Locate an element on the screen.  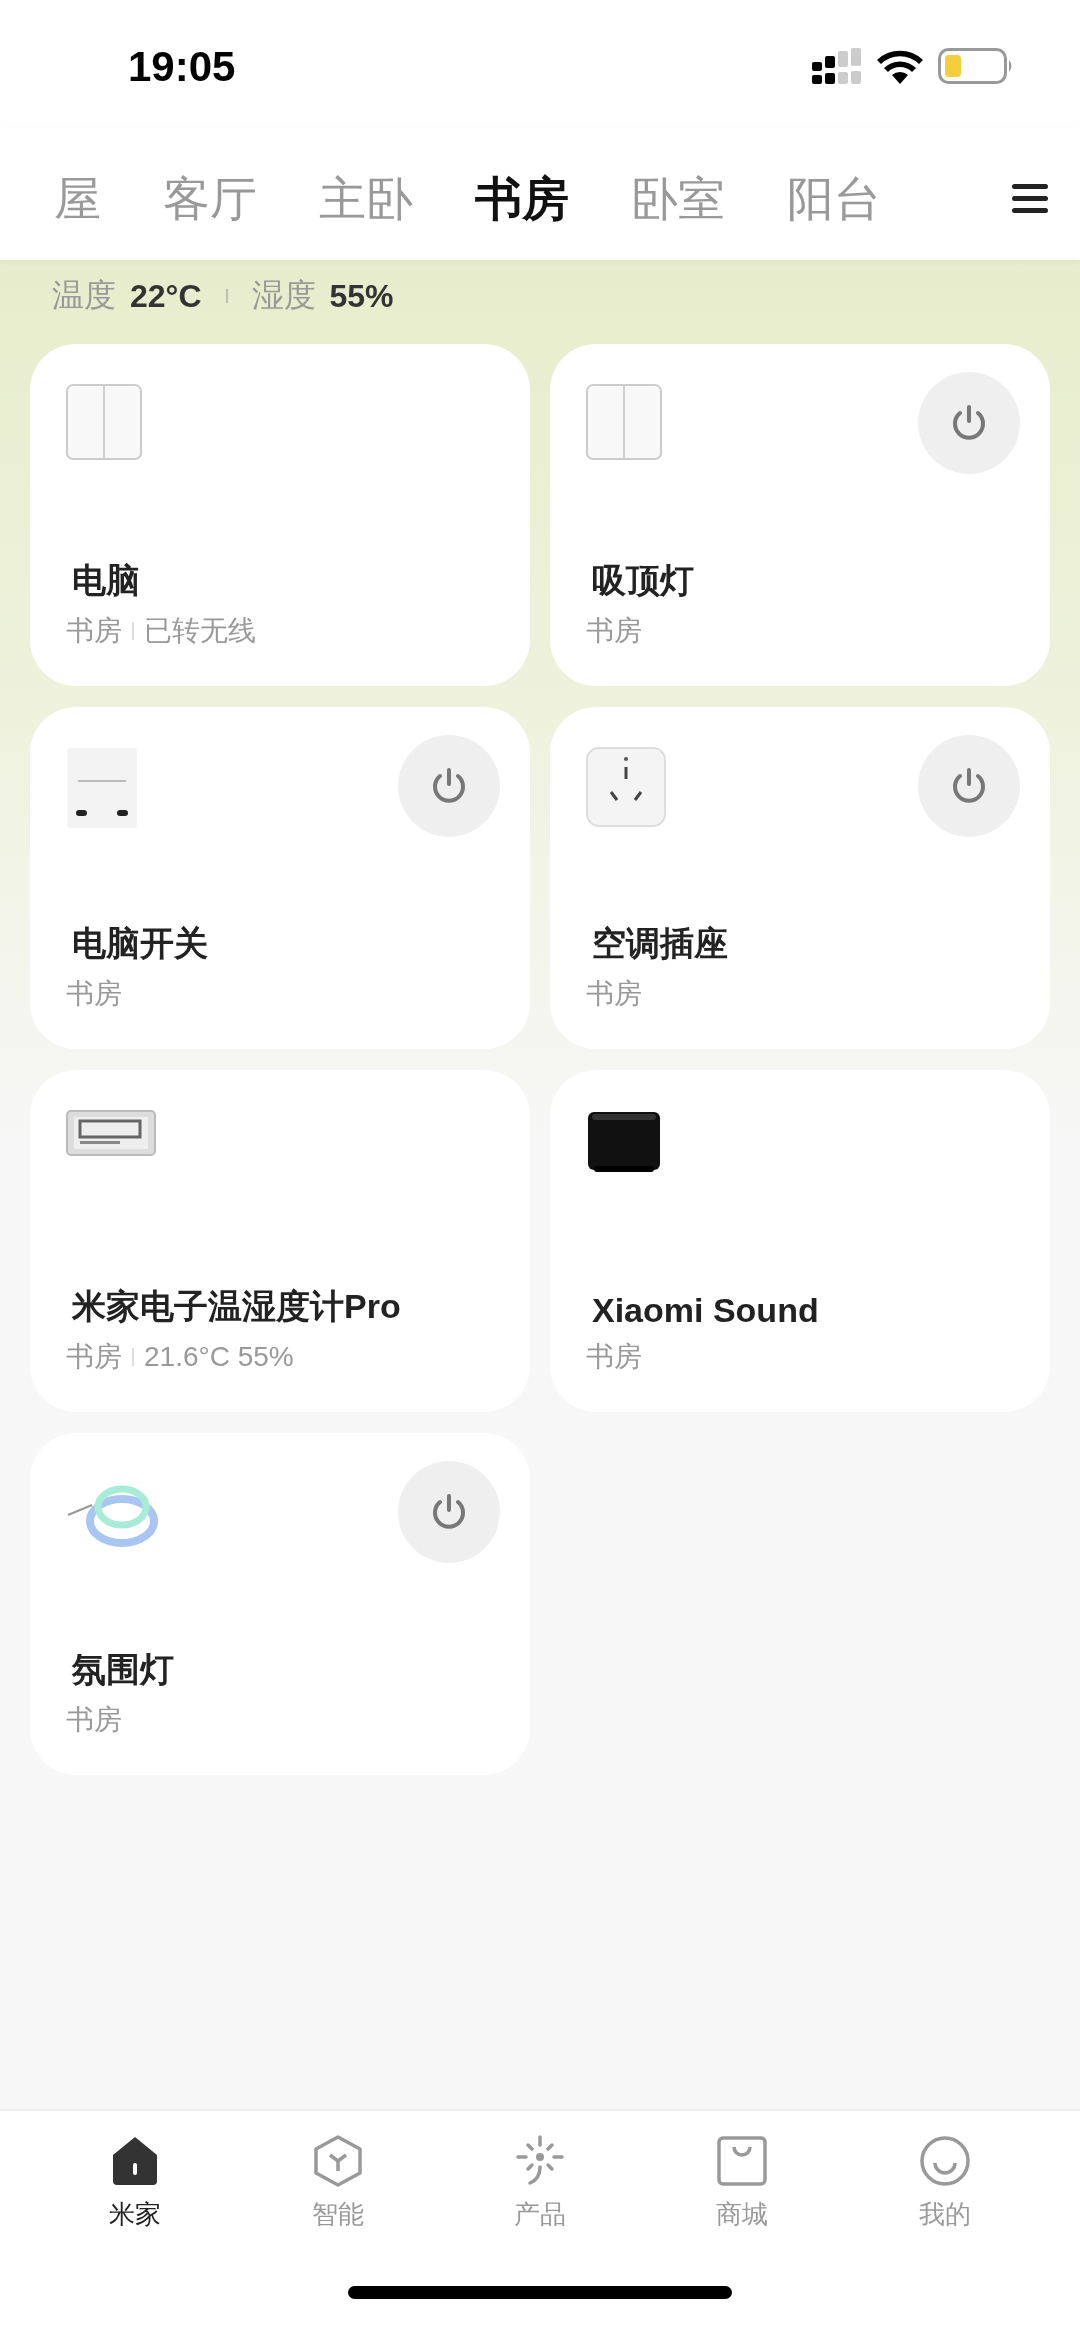
socket-icon is located at coordinates (626, 787).